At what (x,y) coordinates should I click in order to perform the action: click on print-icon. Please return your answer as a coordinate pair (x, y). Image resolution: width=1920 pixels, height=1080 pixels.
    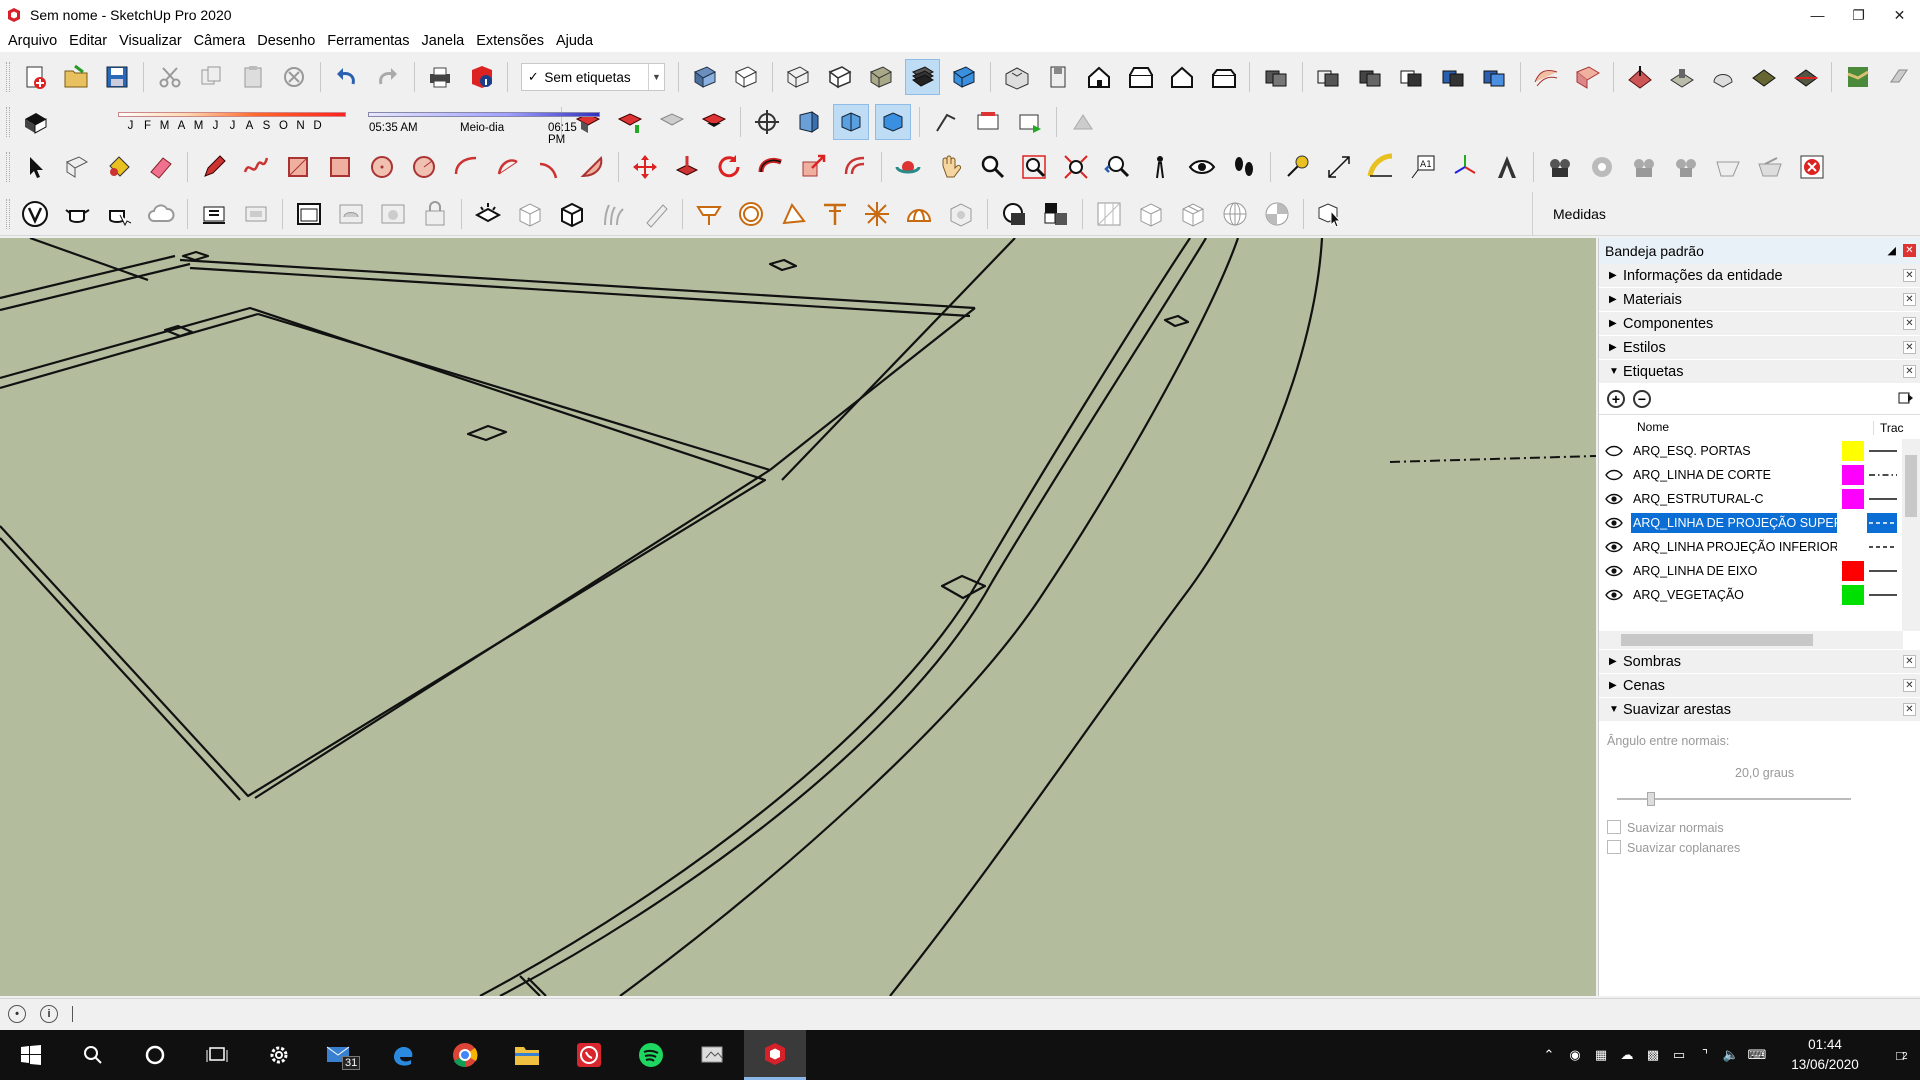
    Looking at the image, I should click on (440, 77).